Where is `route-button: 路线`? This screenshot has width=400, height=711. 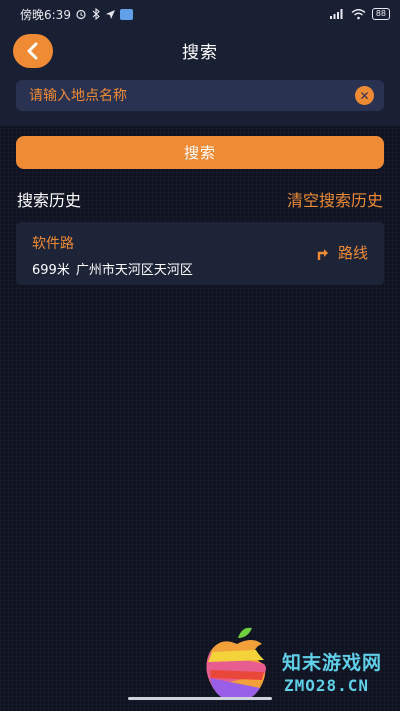 route-button: 路线 is located at coordinates (342, 252).